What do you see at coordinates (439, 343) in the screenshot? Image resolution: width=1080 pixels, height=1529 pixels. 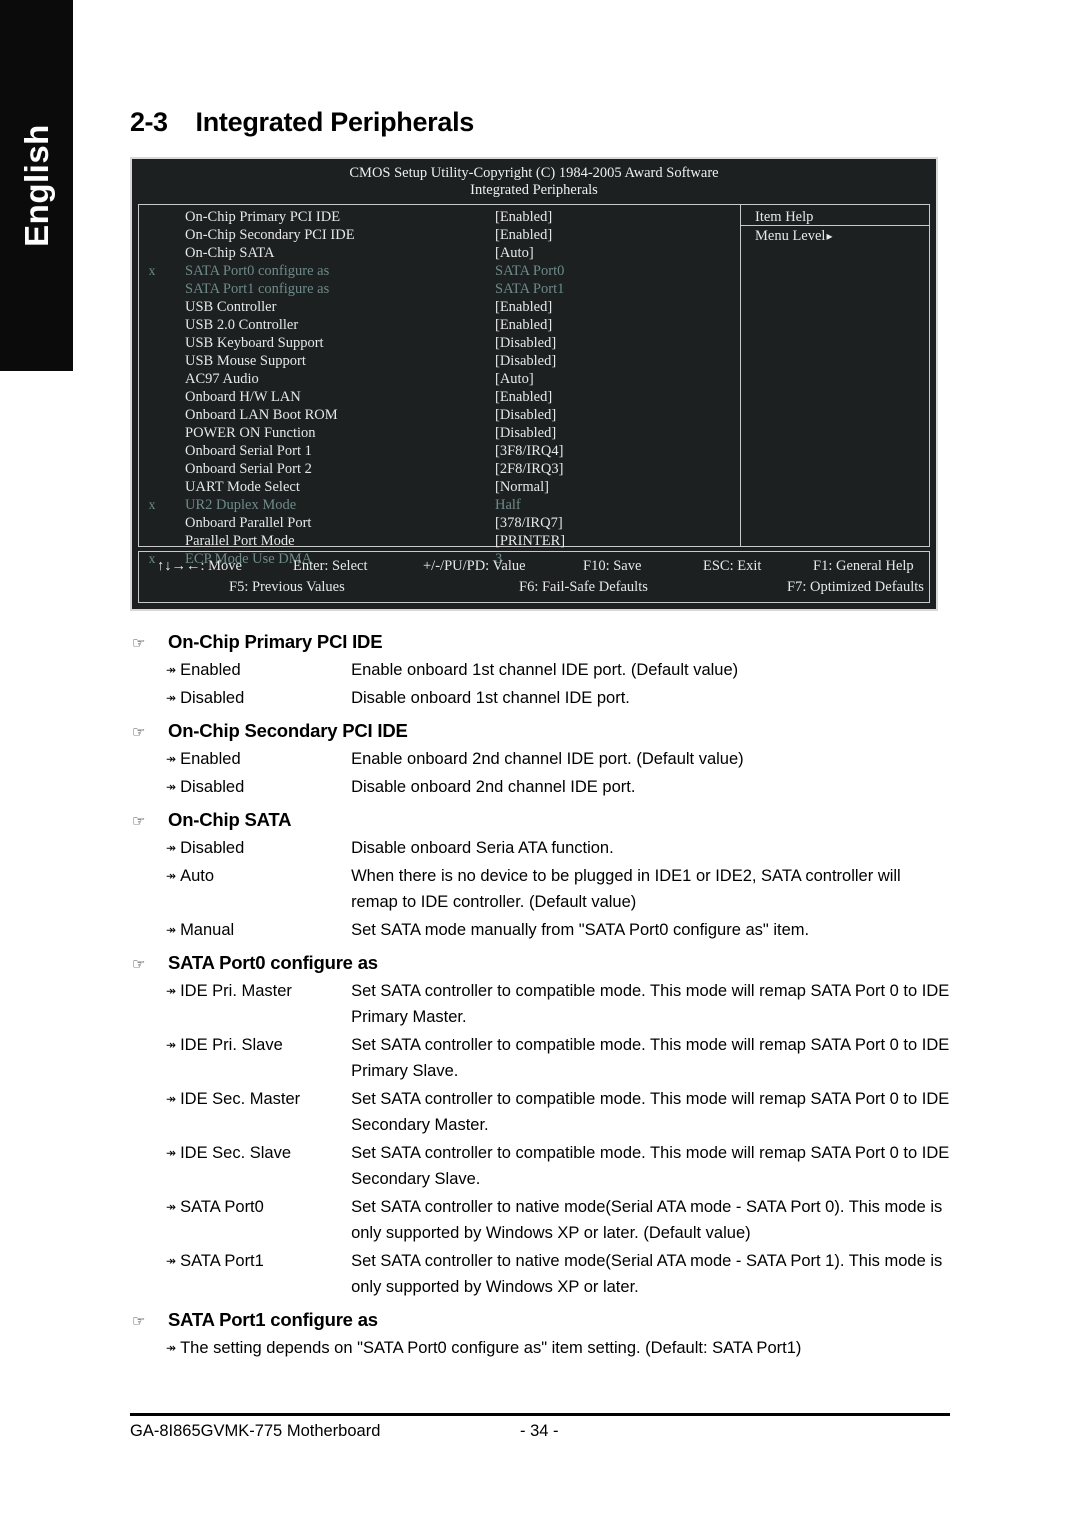 I see `bios-setting-row: USB Keyboard Support [Disabled]` at bounding box center [439, 343].